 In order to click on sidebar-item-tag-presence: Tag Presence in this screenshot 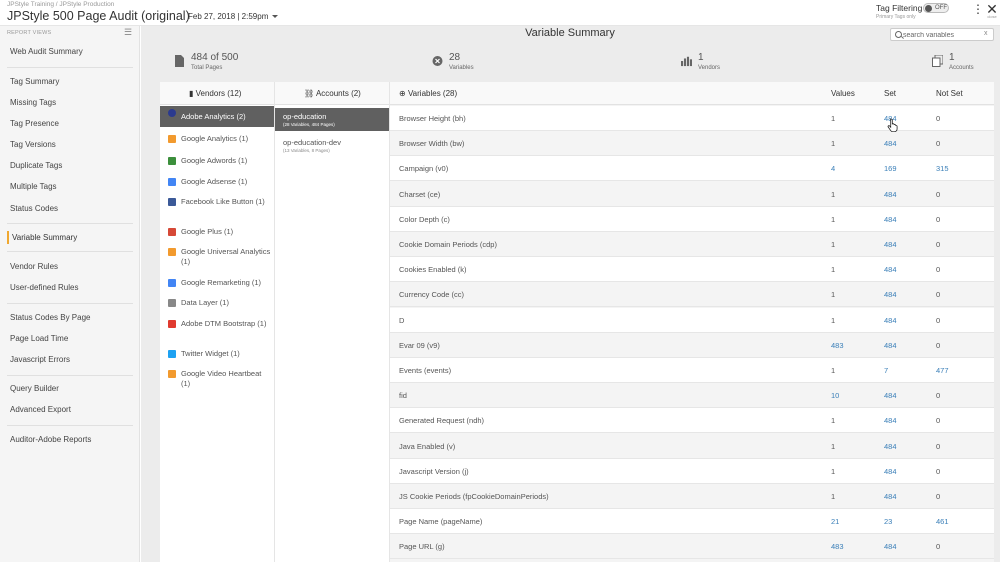, I will do `click(34, 123)`.